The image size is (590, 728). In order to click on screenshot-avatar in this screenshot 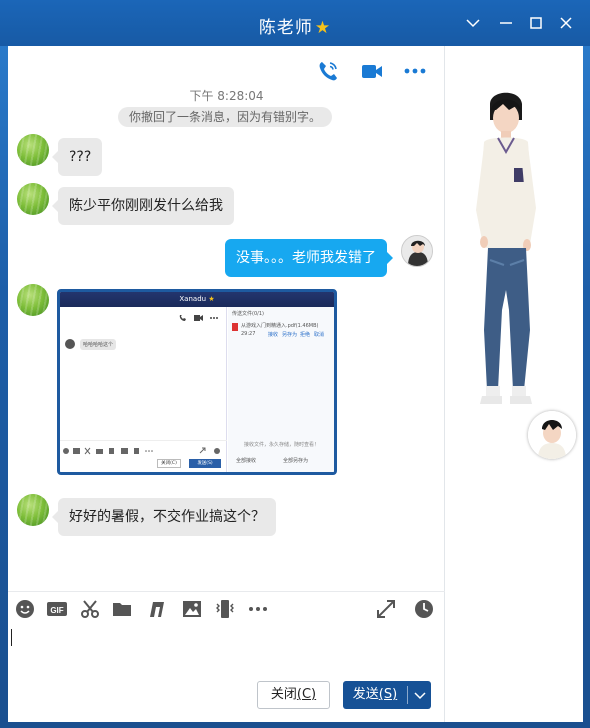, I will do `click(70, 344)`.